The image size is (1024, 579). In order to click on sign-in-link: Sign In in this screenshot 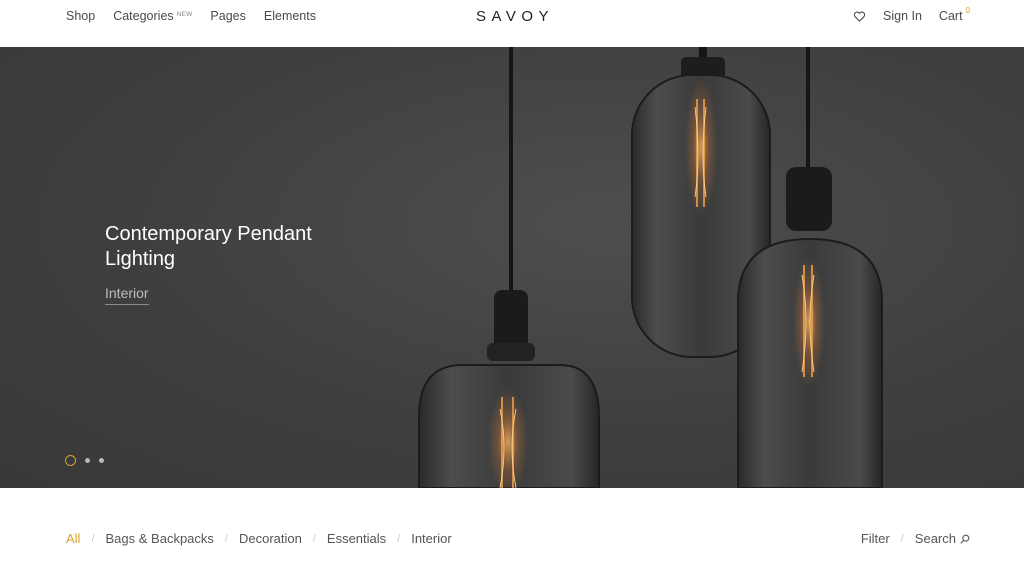, I will do `click(902, 16)`.